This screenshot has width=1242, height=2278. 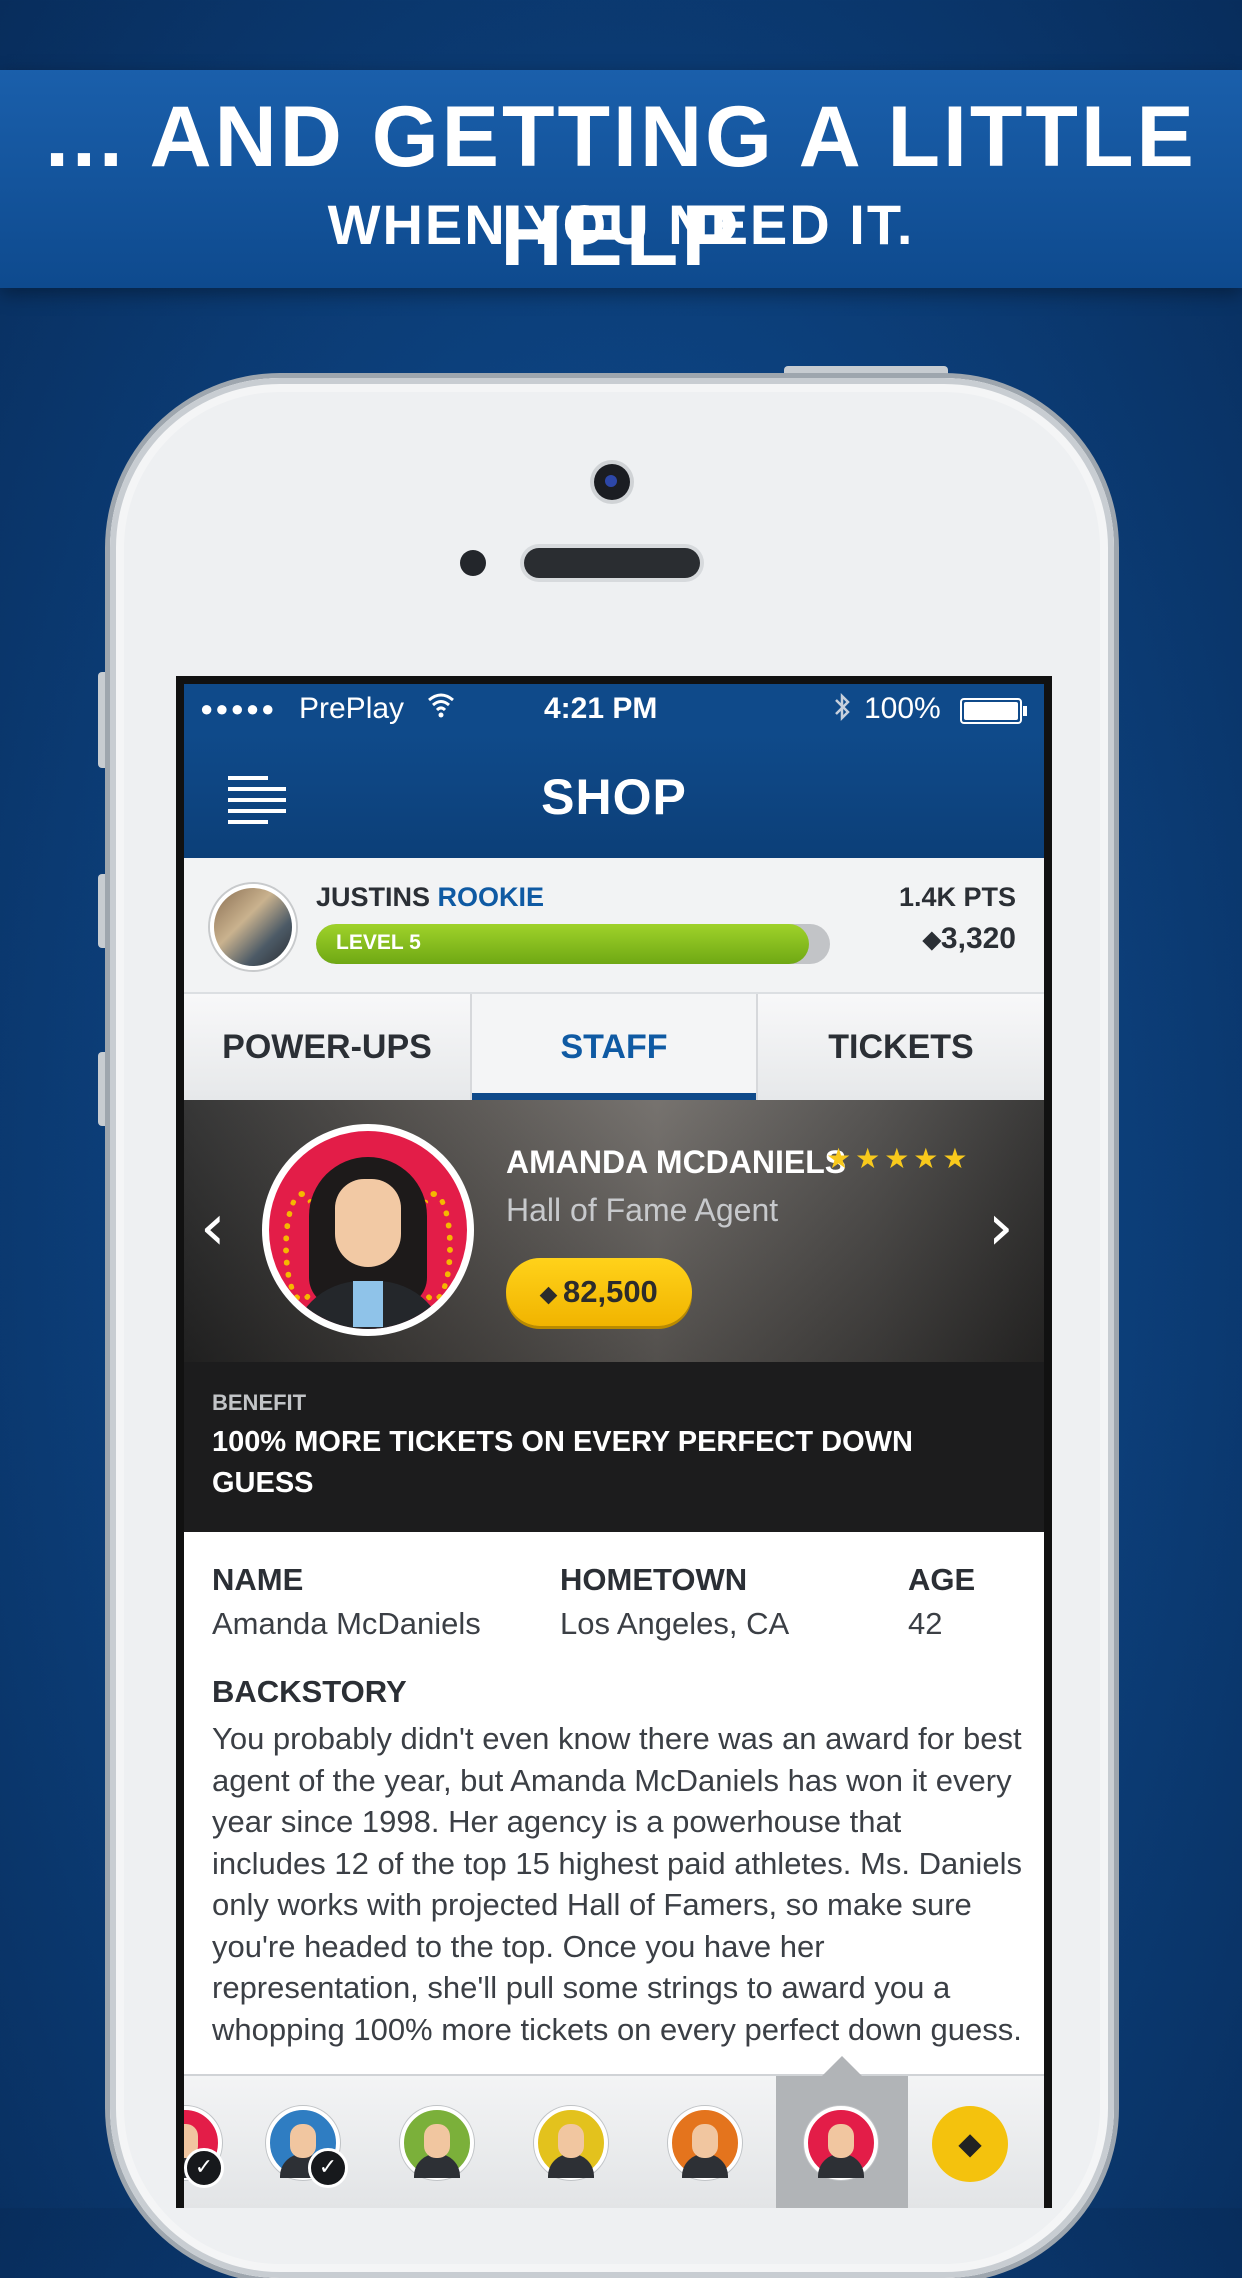 I want to click on battery-percent: 100%, so click(x=902, y=708).